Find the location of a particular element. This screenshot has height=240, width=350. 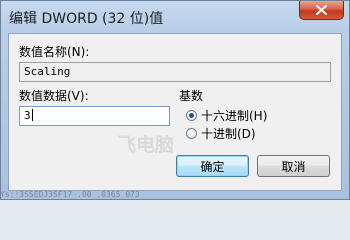

value-name-field: Scaling is located at coordinates (175, 72).